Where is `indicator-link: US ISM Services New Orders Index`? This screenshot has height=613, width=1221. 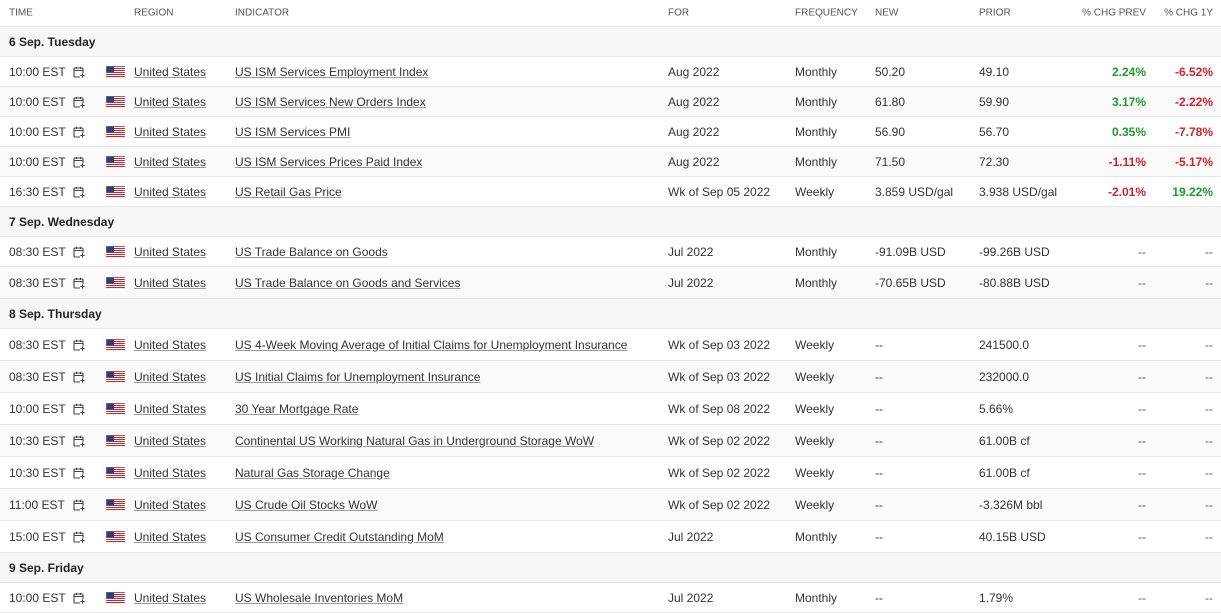 indicator-link: US ISM Services New Orders Index is located at coordinates (330, 102).